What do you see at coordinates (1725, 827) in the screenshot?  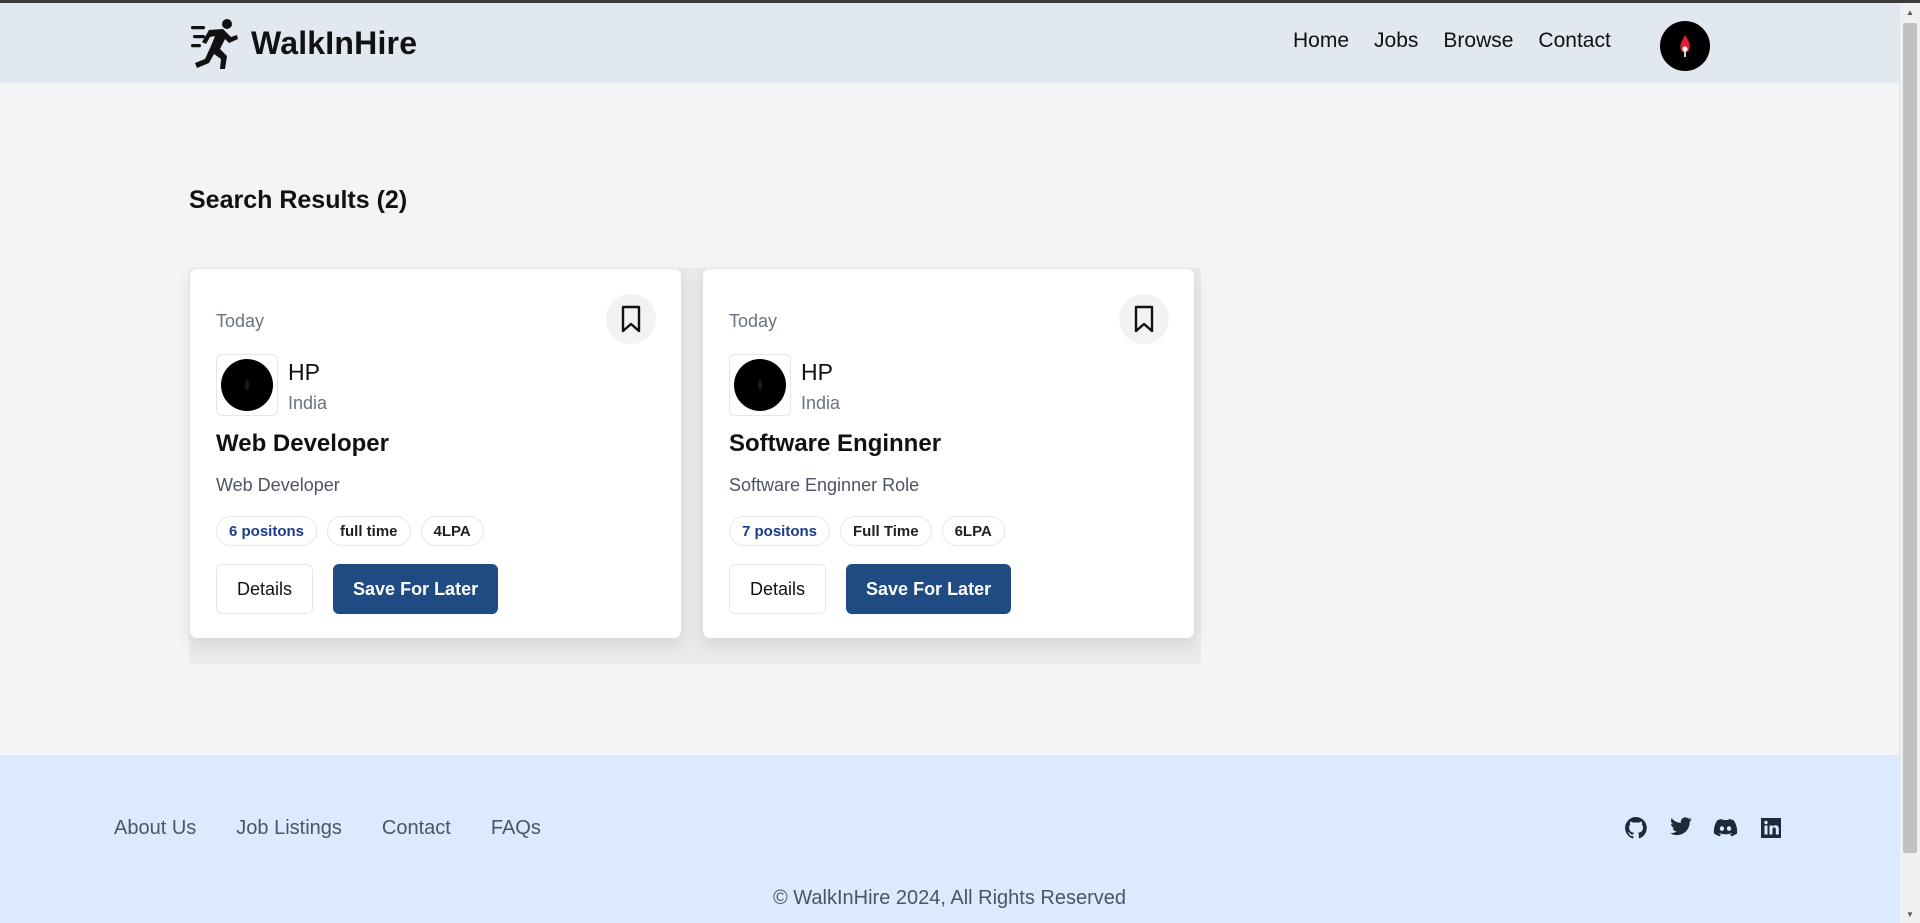 I see `discord-icon` at bounding box center [1725, 827].